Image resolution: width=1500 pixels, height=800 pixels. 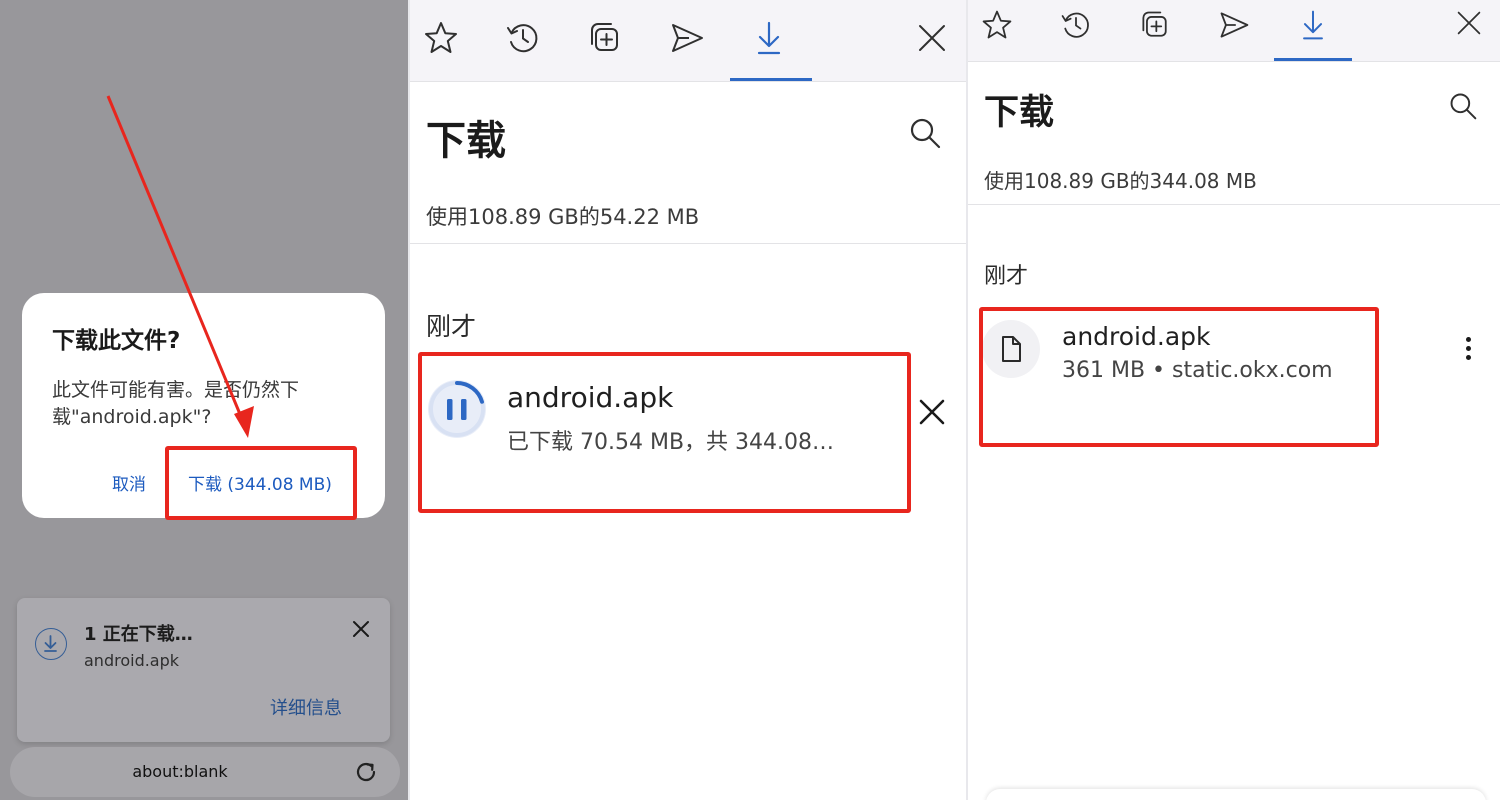 I want to click on address-bar: about:blank, so click(x=205, y=772).